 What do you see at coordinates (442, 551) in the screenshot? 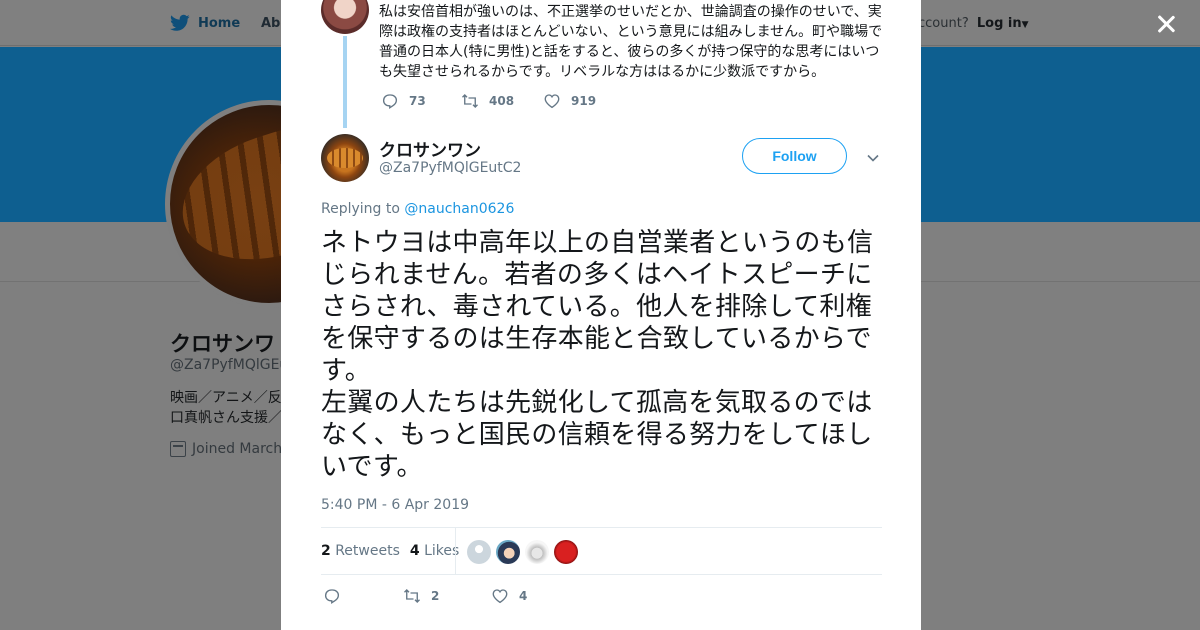
I see `likes-label: Likes` at bounding box center [442, 551].